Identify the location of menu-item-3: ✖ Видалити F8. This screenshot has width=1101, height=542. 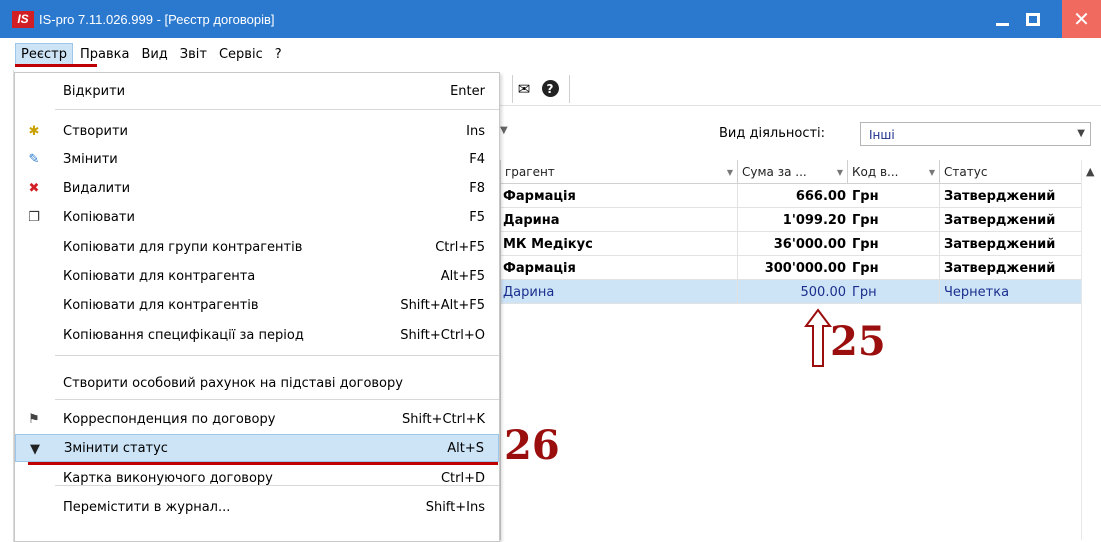
(257, 188).